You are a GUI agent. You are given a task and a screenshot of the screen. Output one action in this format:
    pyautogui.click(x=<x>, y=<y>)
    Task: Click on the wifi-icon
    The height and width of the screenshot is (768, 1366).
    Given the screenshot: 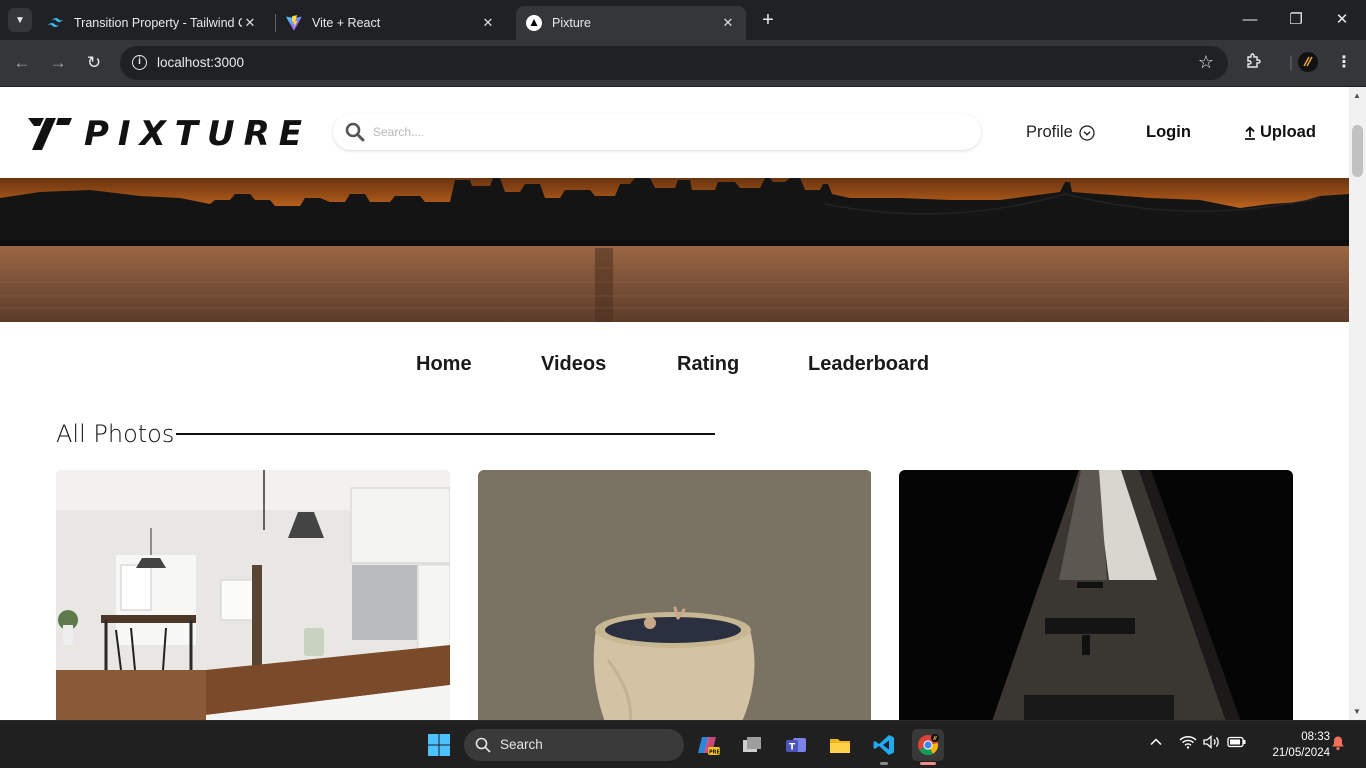 What is the action you would take?
    pyautogui.click(x=1188, y=743)
    